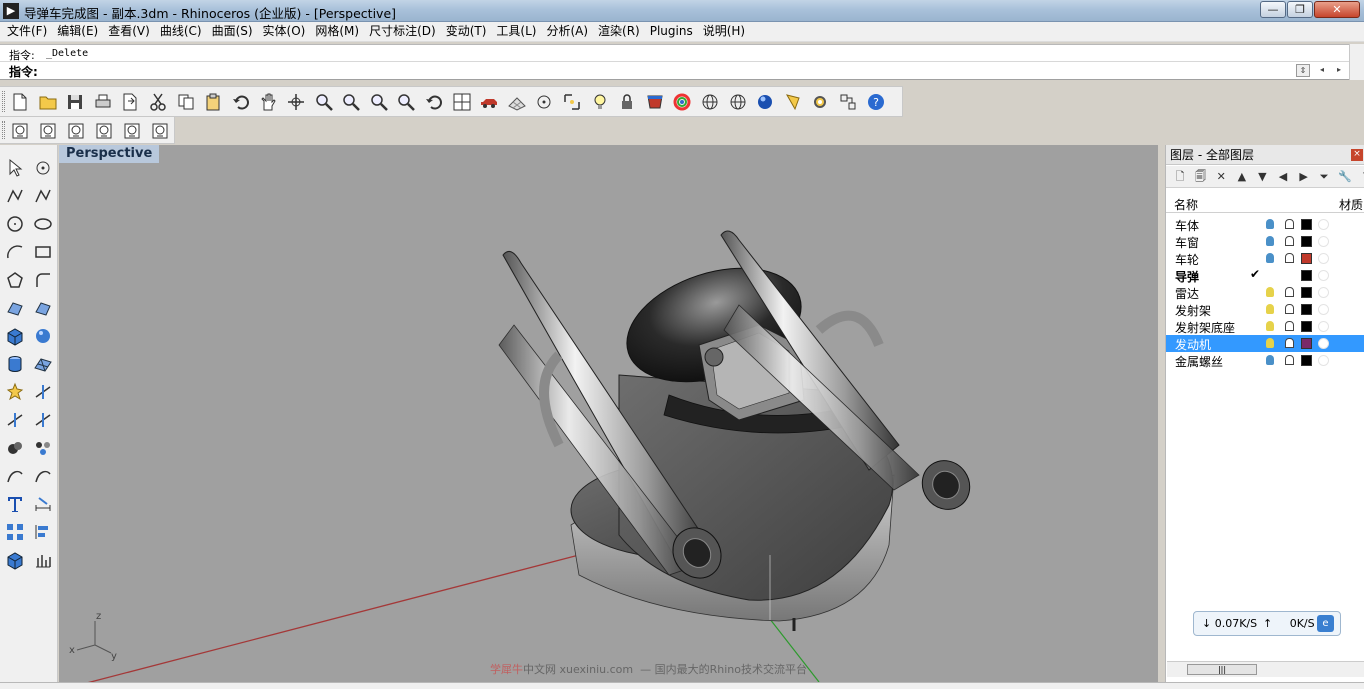  Describe the element at coordinates (15, 168) in the screenshot. I see `select-arrow-icon` at that location.